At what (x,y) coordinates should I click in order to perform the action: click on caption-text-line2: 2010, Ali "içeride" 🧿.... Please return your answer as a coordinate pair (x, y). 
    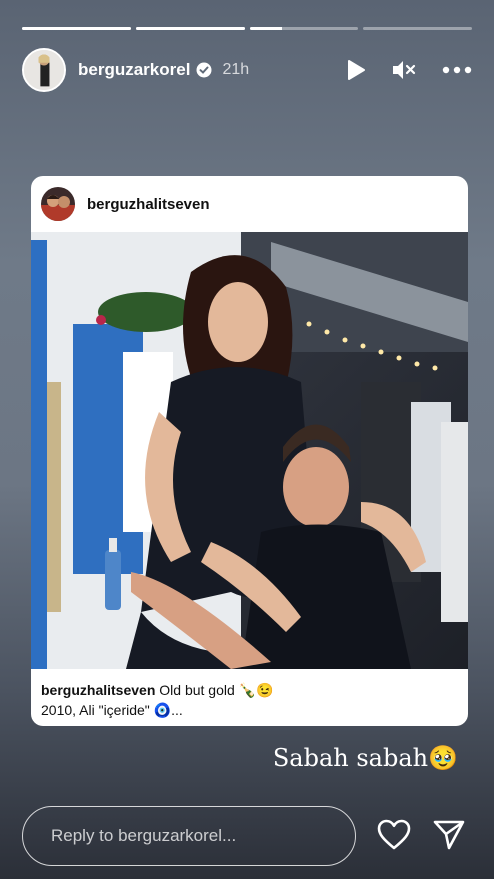
    Looking at the image, I should click on (112, 710).